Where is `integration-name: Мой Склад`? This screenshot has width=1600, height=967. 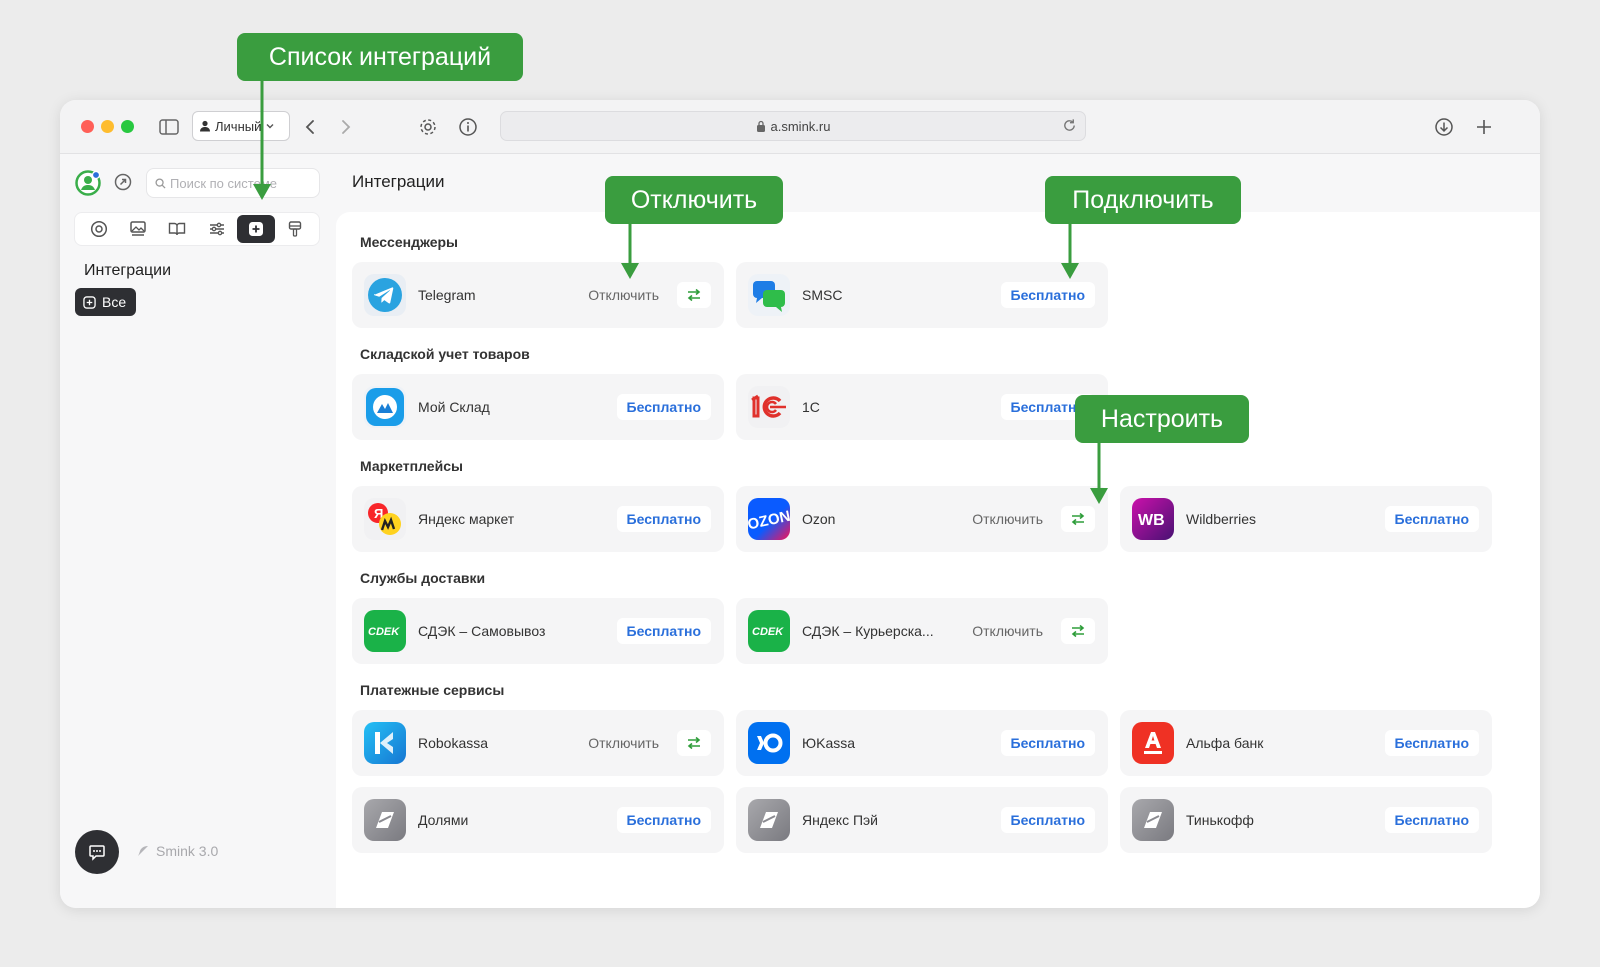 integration-name: Мой Склад is located at coordinates (454, 407).